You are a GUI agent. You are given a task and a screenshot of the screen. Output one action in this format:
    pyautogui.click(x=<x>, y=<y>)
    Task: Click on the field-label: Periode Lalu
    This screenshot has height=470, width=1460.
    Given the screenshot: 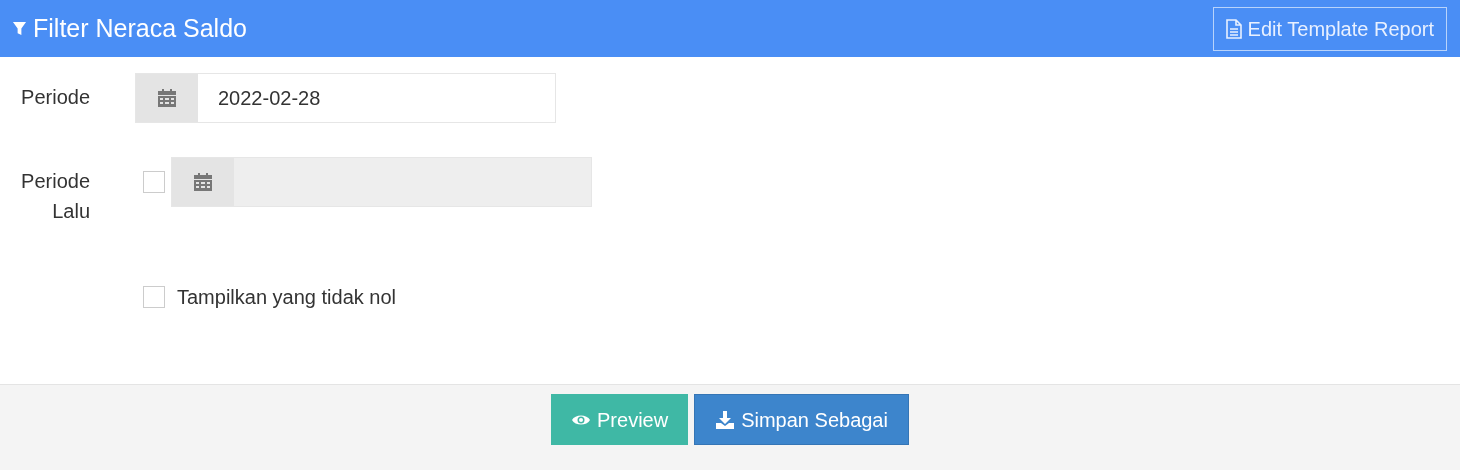 What is the action you would take?
    pyautogui.click(x=55, y=196)
    